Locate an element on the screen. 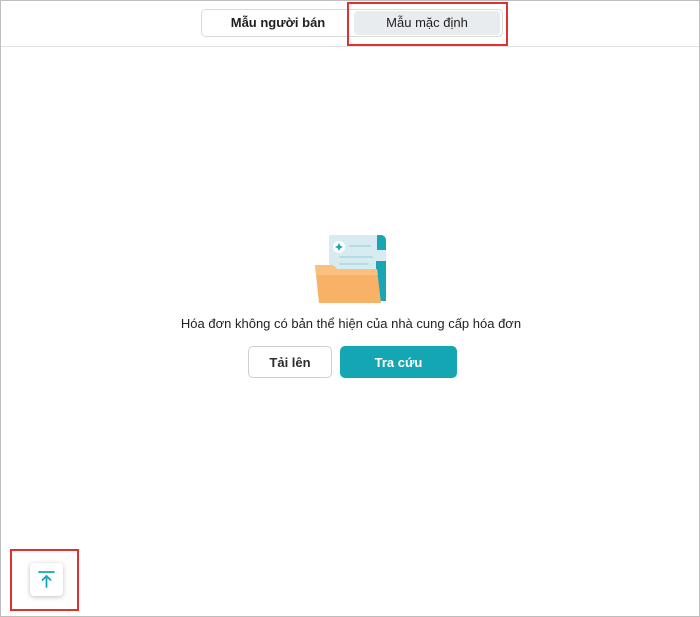 Image resolution: width=700 pixels, height=617 pixels. lookup-button: Tra cứu is located at coordinates (398, 362).